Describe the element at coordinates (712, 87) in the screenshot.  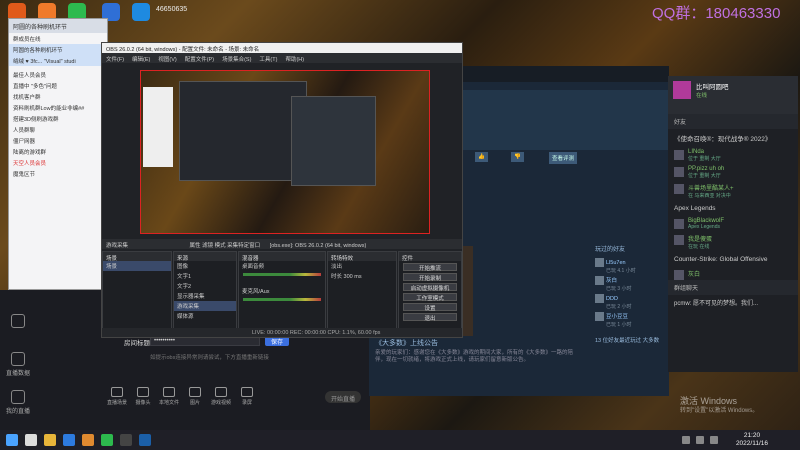
I see `profile-name: 比叫阿圆吧` at that location.